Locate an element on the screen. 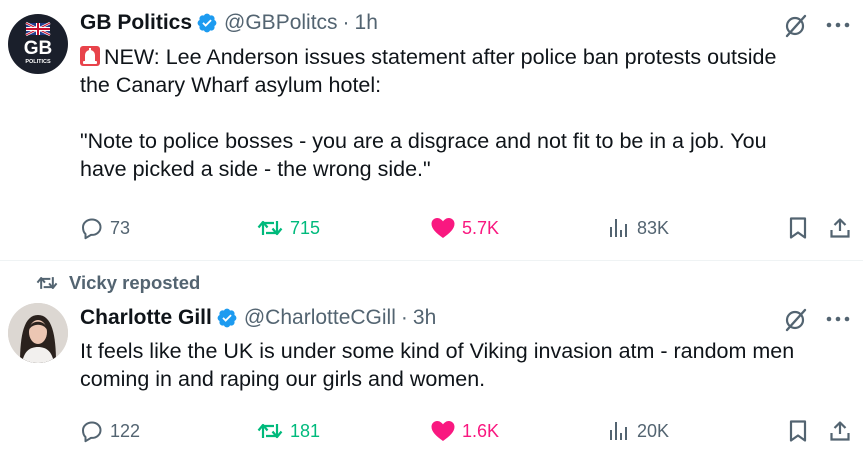  police-siren-icon is located at coordinates (90, 56).